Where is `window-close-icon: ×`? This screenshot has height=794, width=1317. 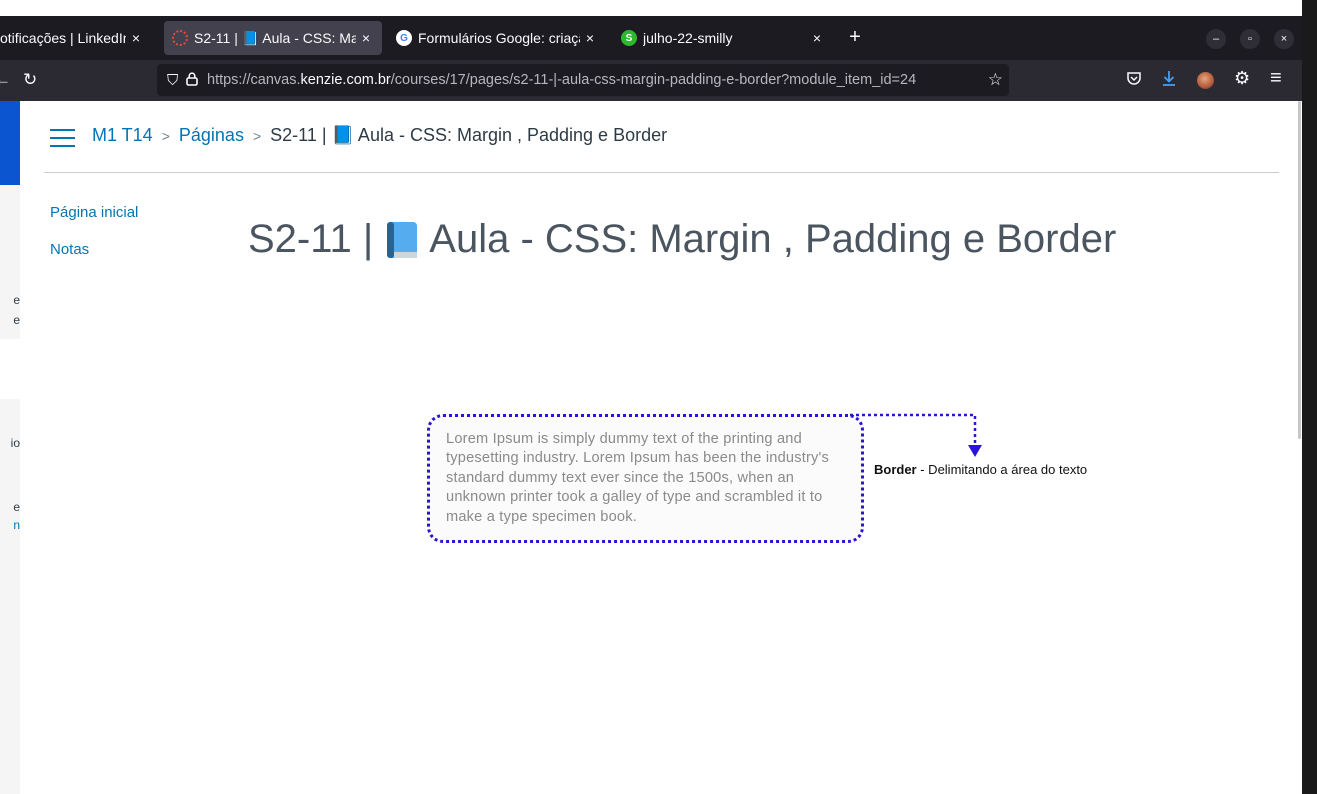 window-close-icon: × is located at coordinates (1284, 39).